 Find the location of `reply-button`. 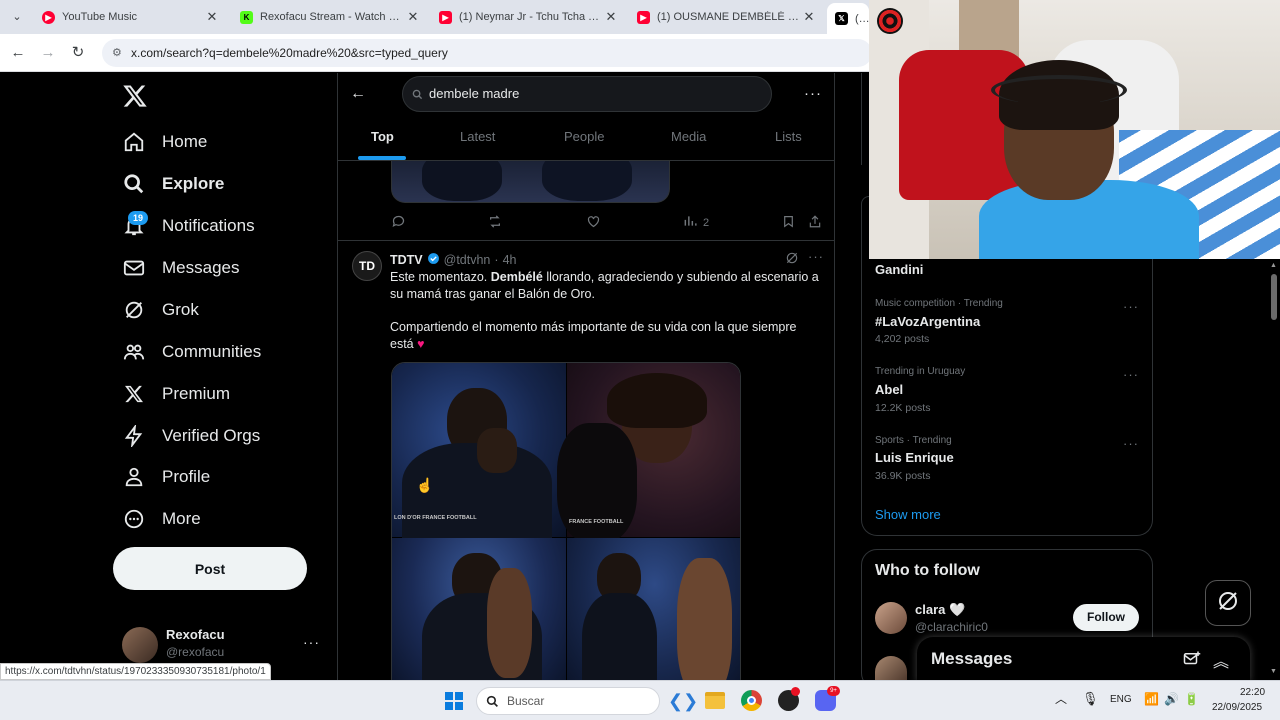

reply-button is located at coordinates (398, 223).